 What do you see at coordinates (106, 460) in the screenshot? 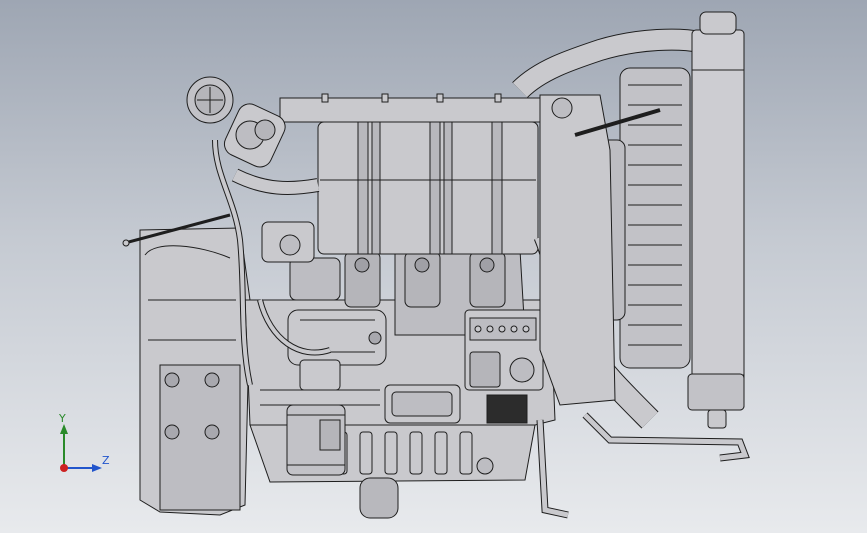
I see `z-axis-label: Z` at bounding box center [106, 460].